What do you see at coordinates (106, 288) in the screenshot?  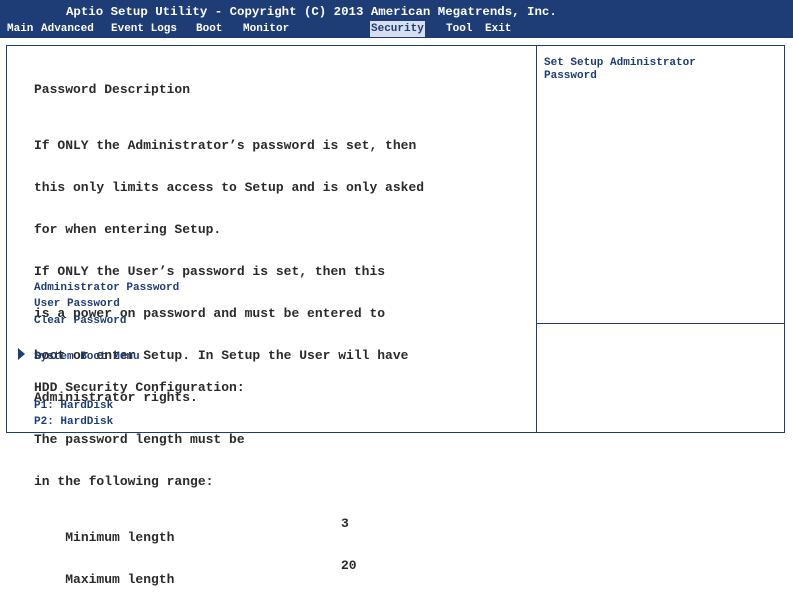 I see `administrator-password-item: Administrator Password` at bounding box center [106, 288].